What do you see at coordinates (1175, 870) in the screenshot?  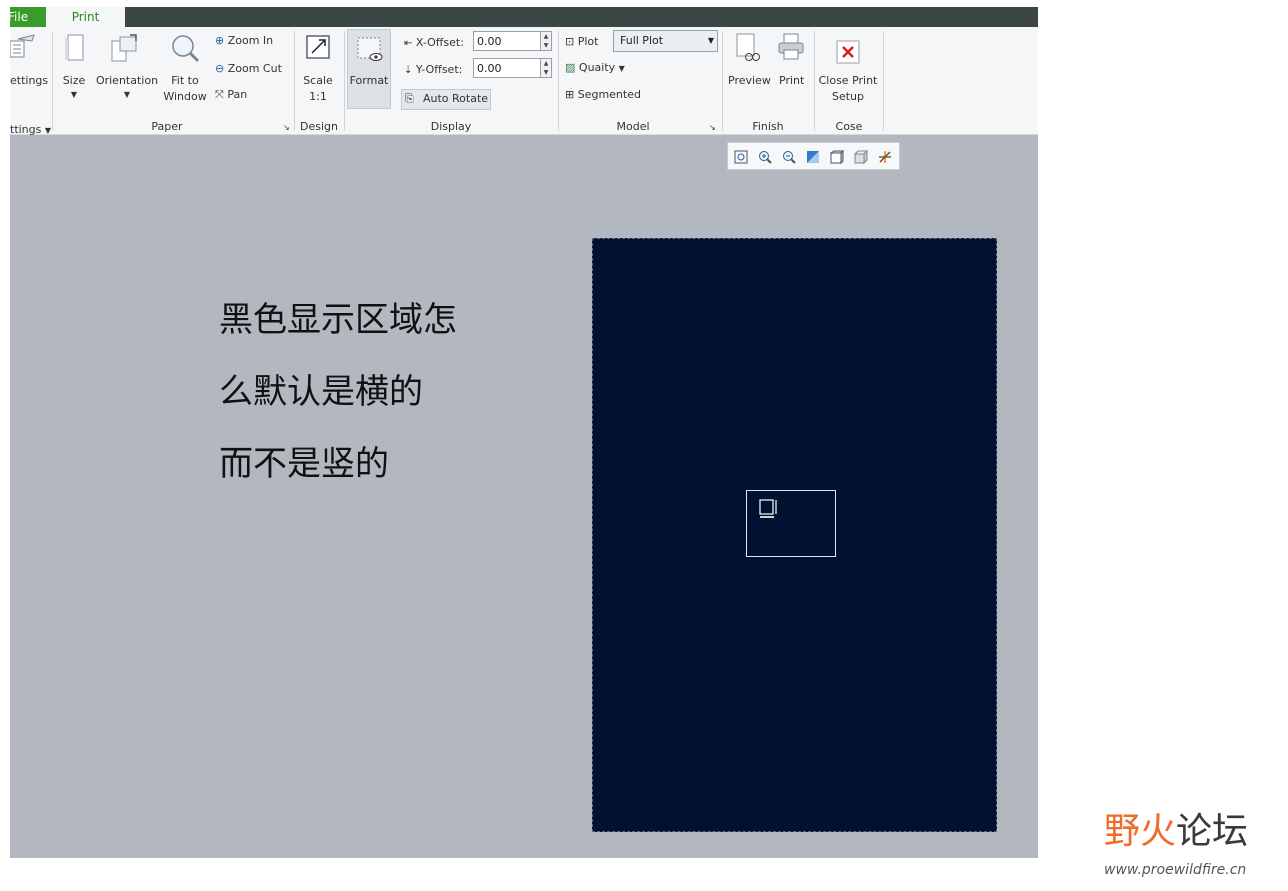 I see `watermark-url: www.proewildfire.cn` at bounding box center [1175, 870].